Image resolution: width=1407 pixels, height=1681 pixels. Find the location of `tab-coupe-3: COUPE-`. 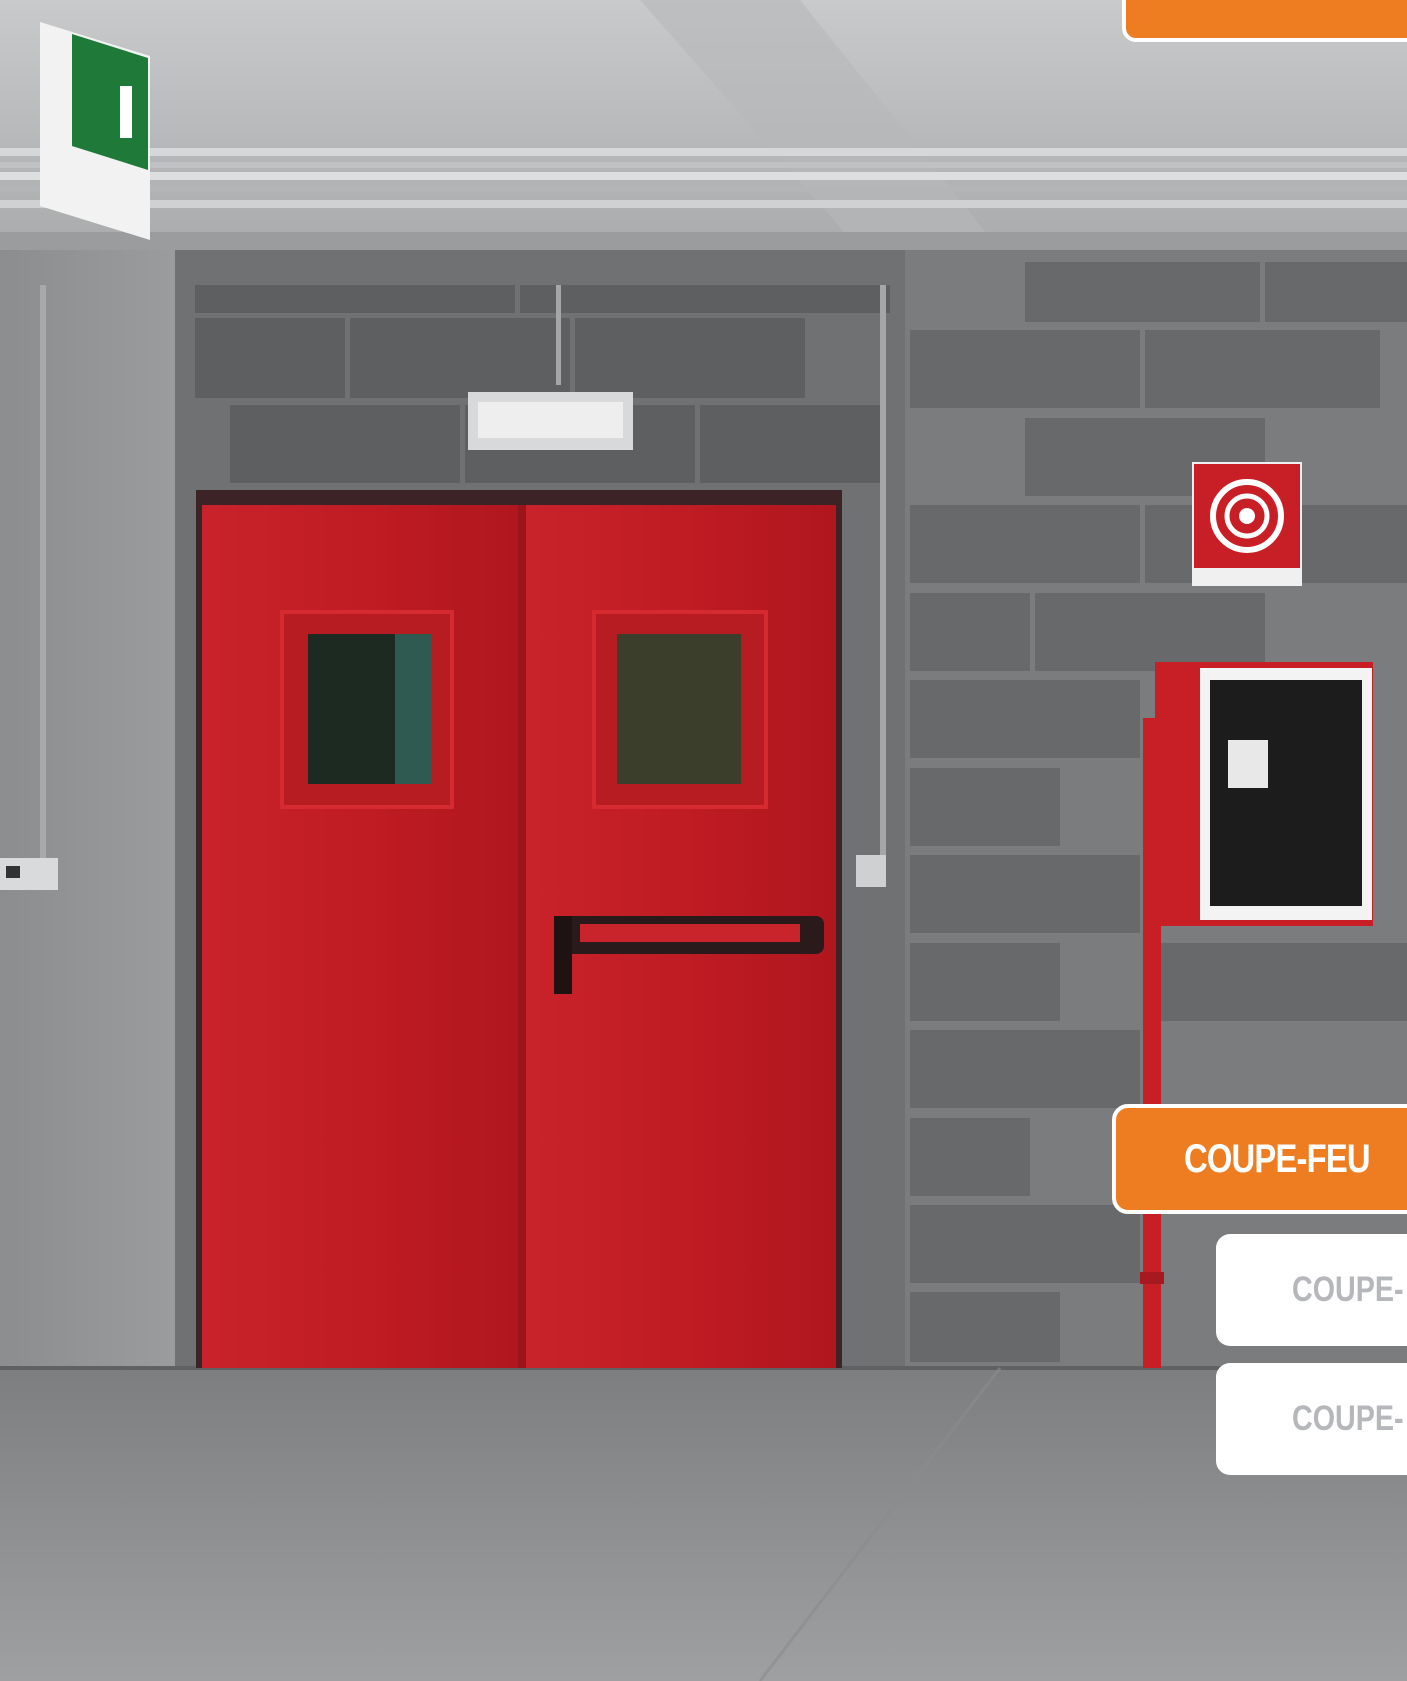

tab-coupe-3: COUPE- is located at coordinates (1311, 1419).